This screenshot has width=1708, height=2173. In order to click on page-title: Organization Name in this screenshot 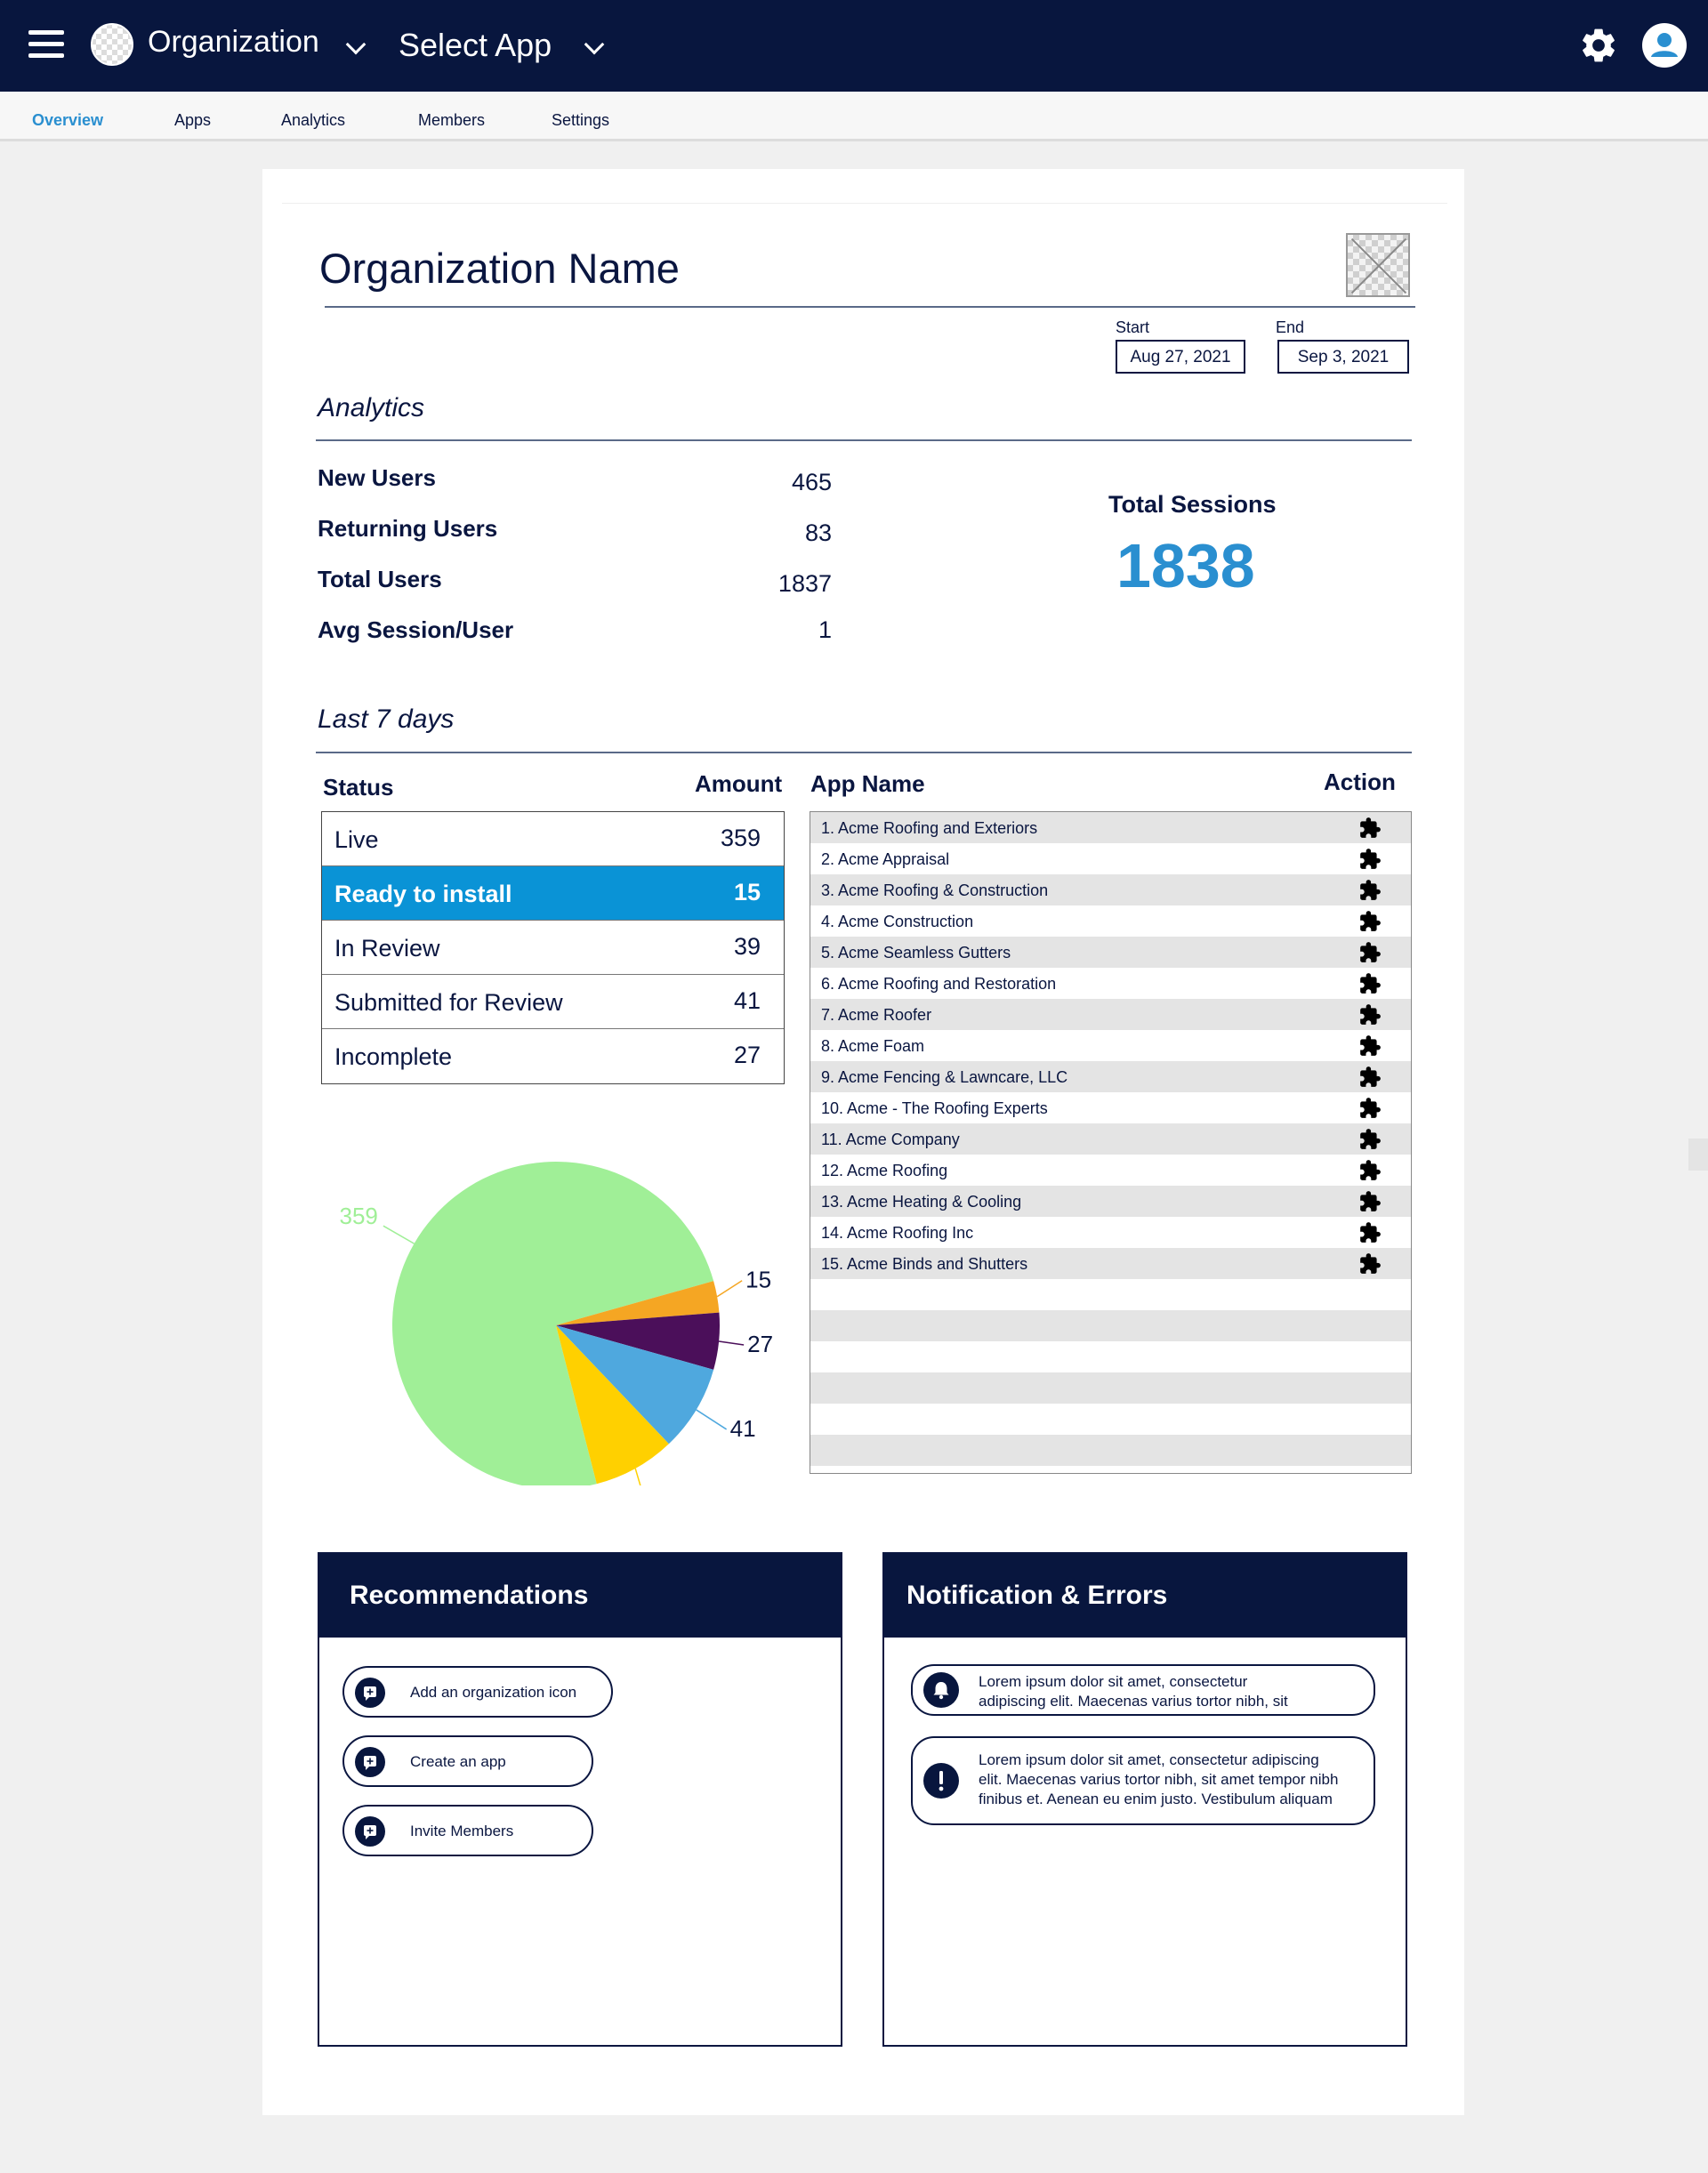, I will do `click(499, 268)`.